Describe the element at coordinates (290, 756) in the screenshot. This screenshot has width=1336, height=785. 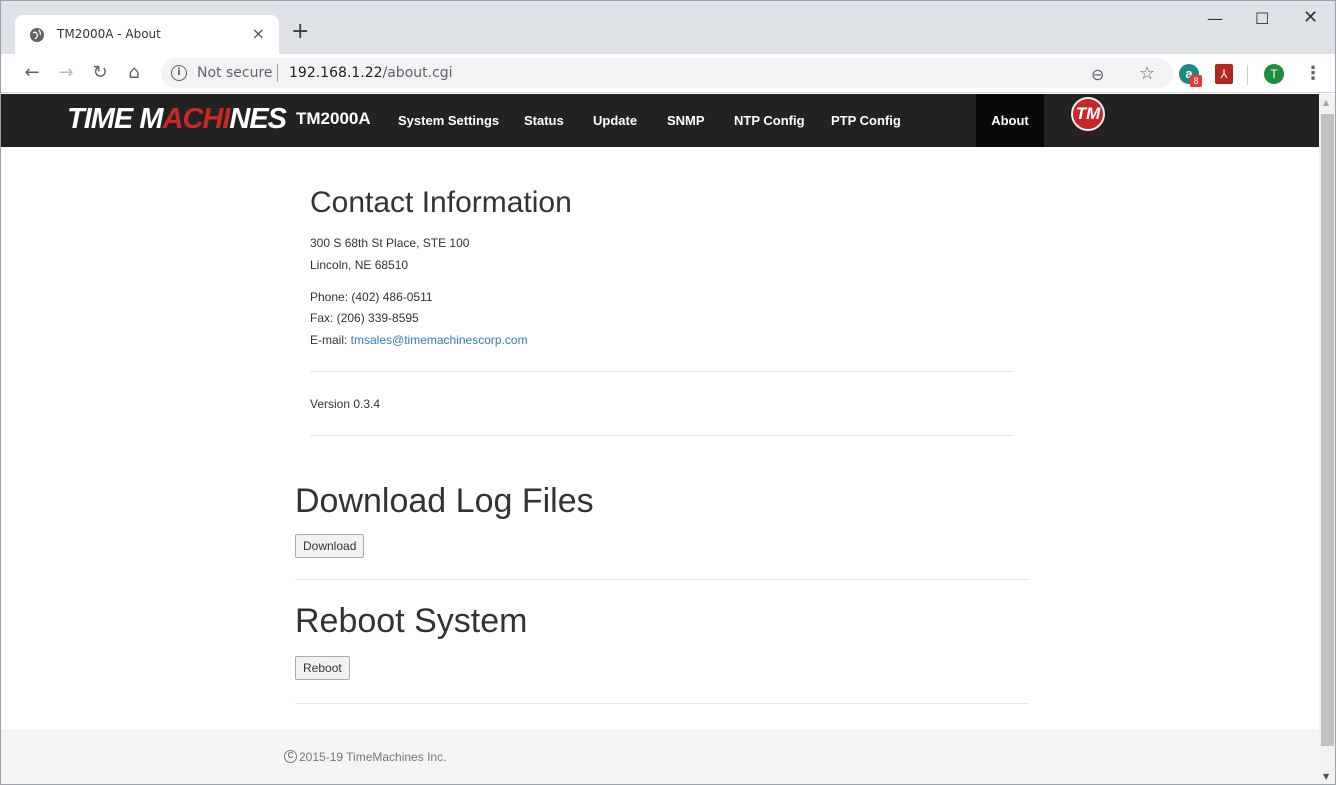
I see `copyright-icon: C` at that location.